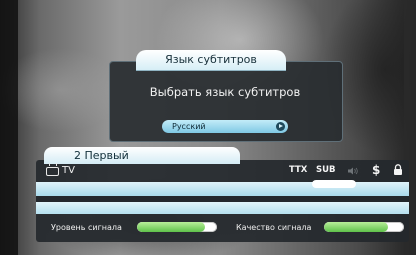 The image size is (416, 255). I want to click on play-arrow-icon, so click(280, 126).